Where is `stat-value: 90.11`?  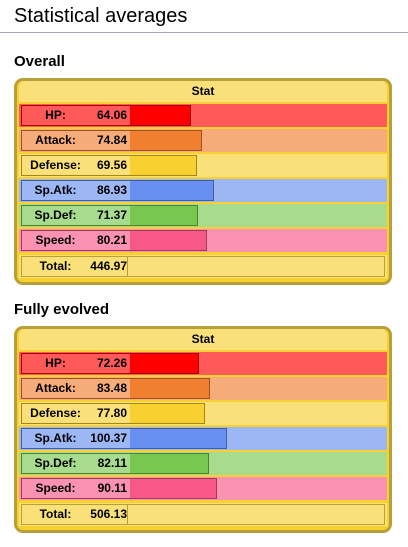 stat-value: 90.11 is located at coordinates (112, 488).